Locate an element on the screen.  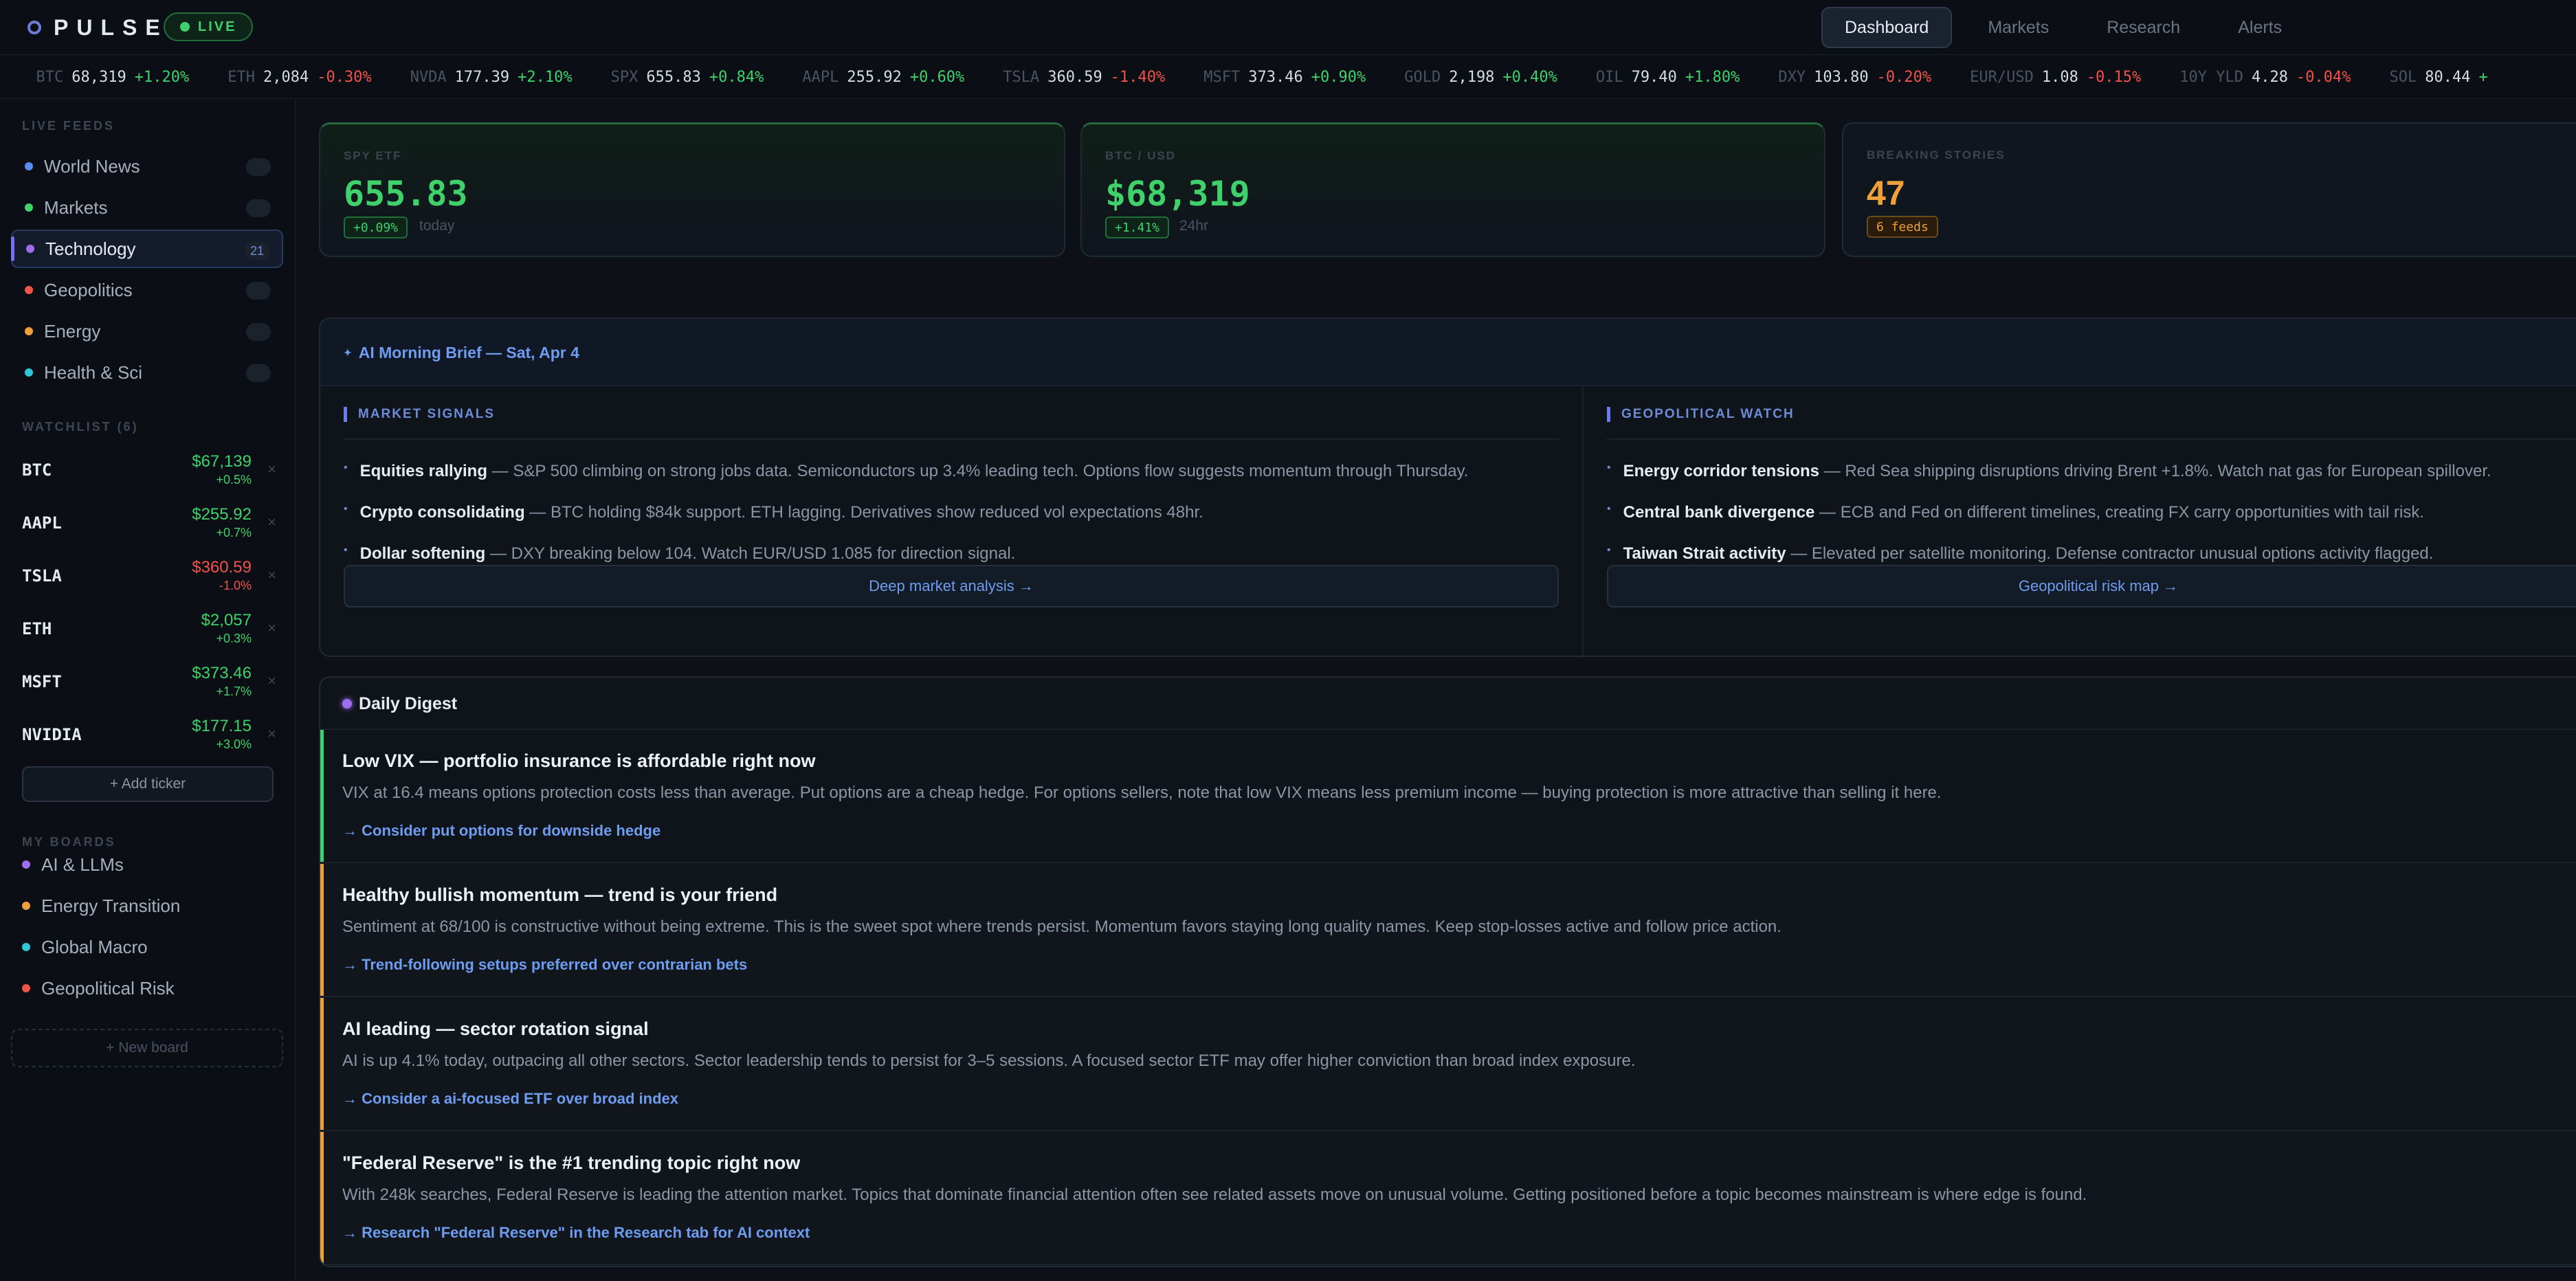
watchlist-label: WATCHLIST (6) is located at coordinates (80, 427).